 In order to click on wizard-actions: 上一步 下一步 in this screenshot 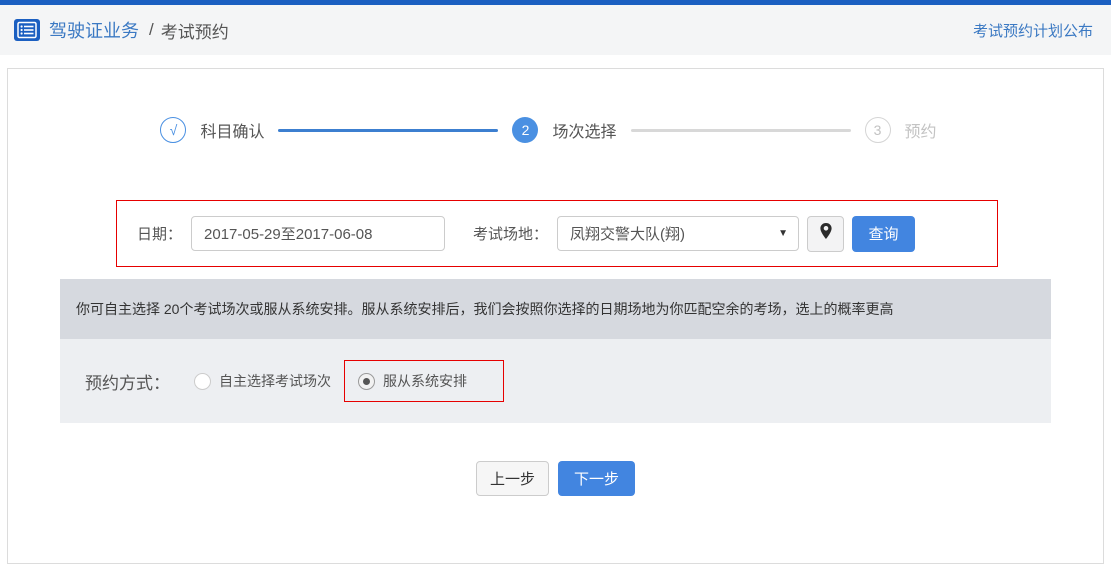, I will do `click(555, 478)`.